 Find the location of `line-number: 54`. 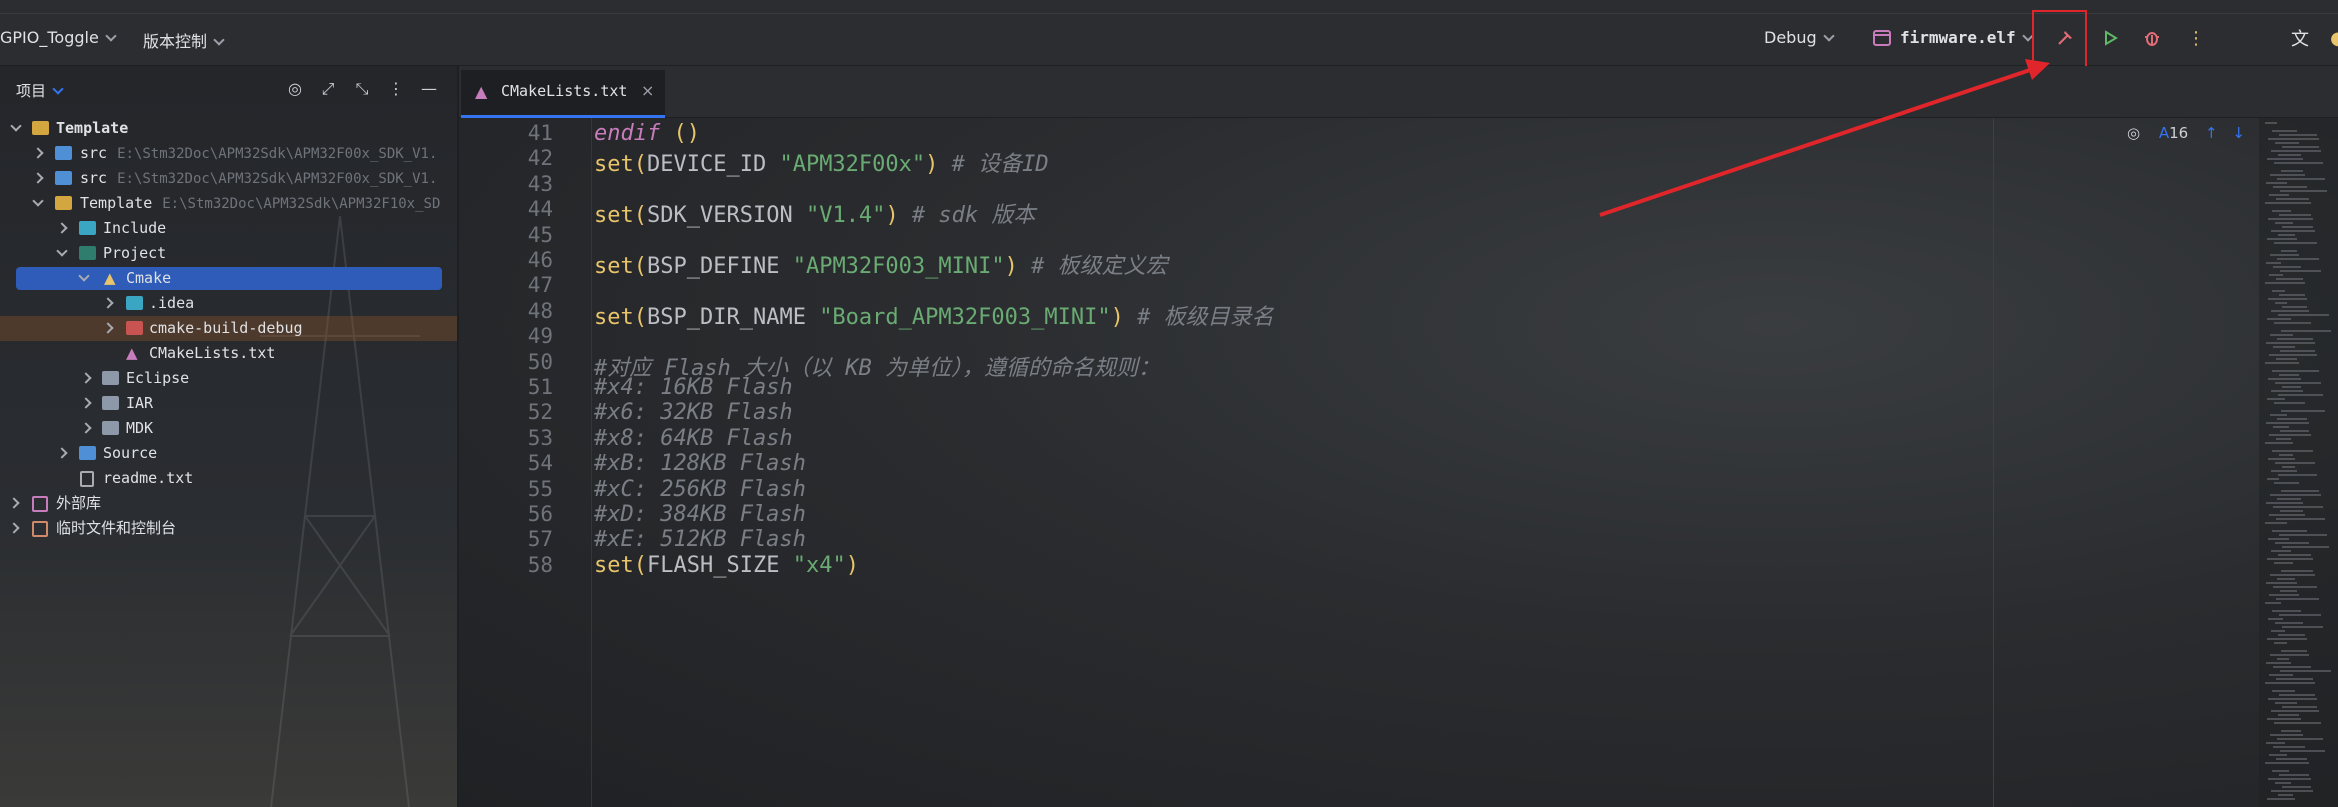

line-number: 54 is located at coordinates (540, 463).